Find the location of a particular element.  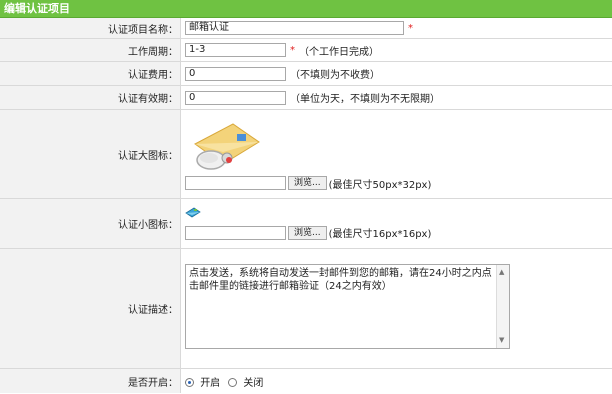

label-name: 认证项目名称： is located at coordinates (90, 28).